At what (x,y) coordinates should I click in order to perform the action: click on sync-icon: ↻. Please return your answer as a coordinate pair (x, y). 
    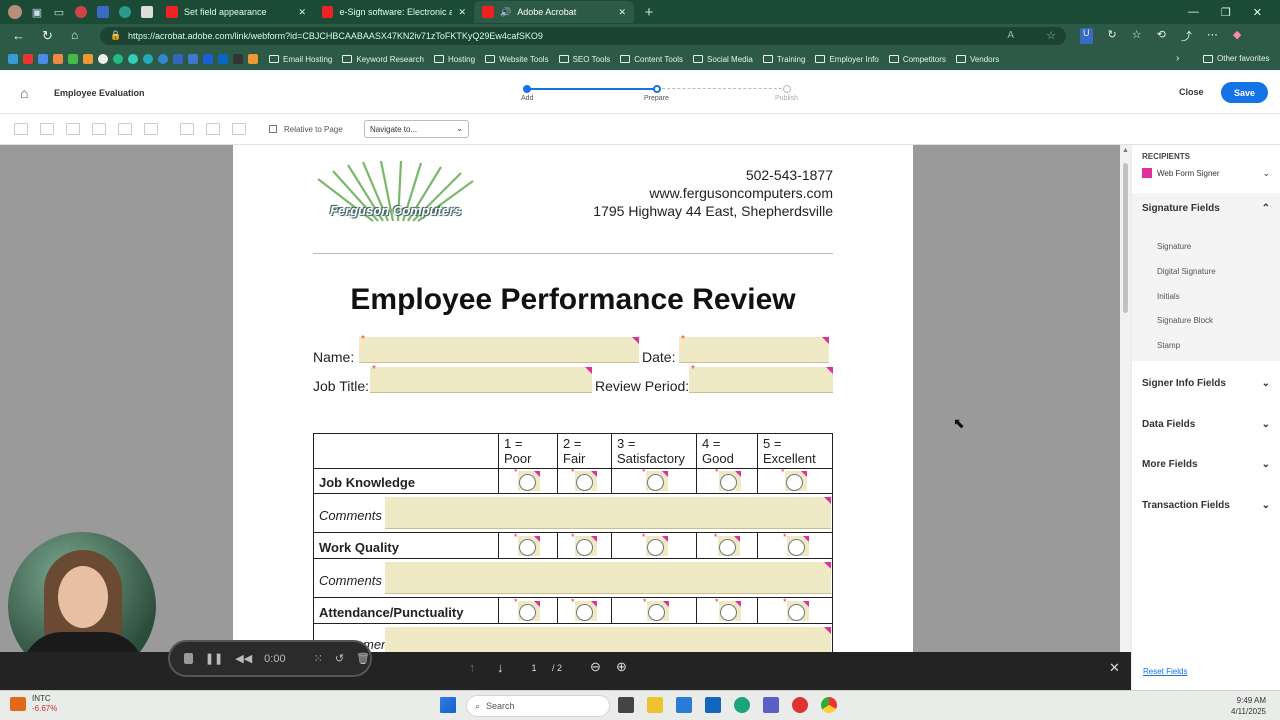
    Looking at the image, I should click on (1112, 36).